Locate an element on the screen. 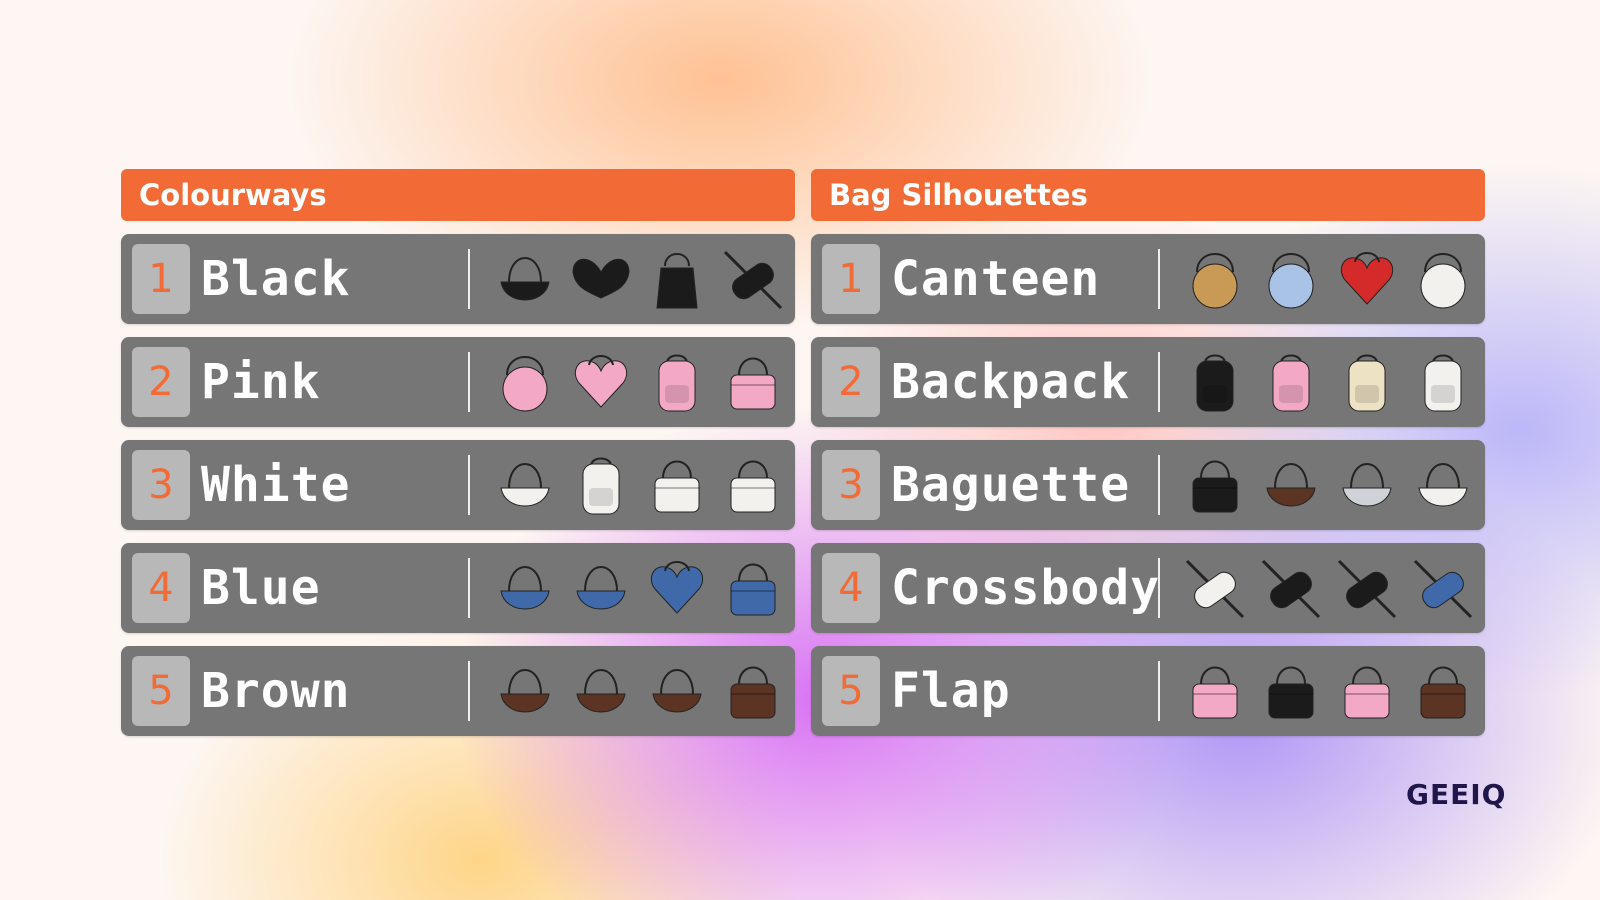  pink-chain-flap-icon is located at coordinates (1367, 691).